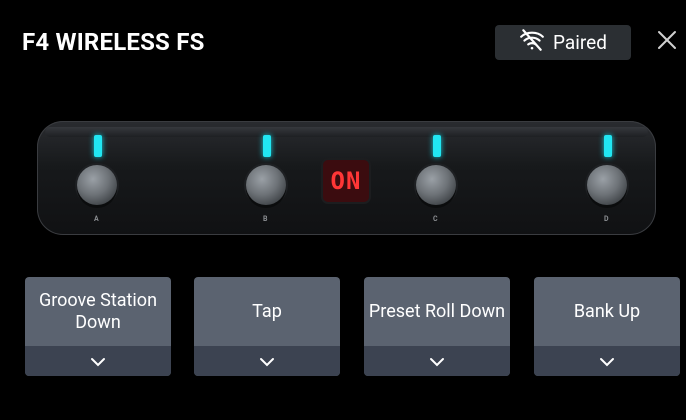  Describe the element at coordinates (346, 181) in the screenshot. I see `led-display: ON` at that location.